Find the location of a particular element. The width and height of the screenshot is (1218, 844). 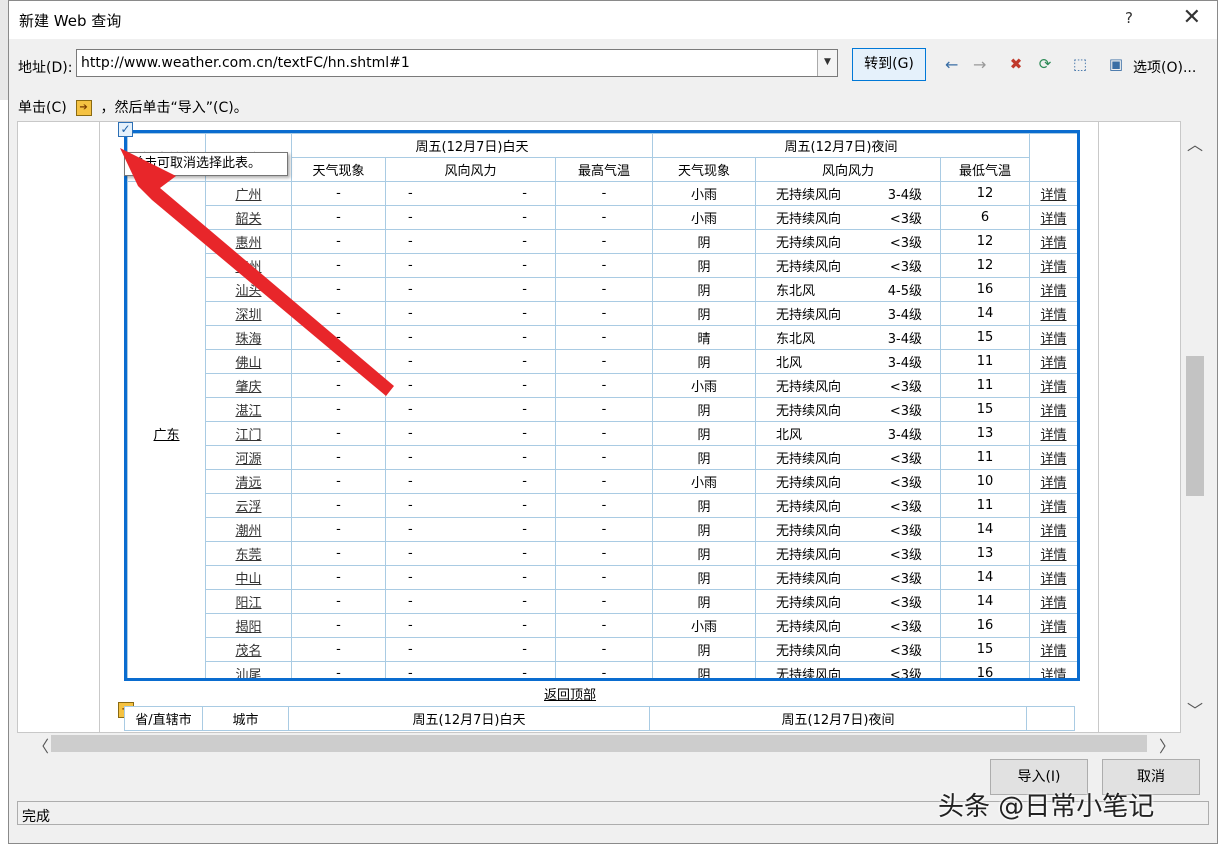

address-dropdown-icon: ▼ is located at coordinates (827, 63).